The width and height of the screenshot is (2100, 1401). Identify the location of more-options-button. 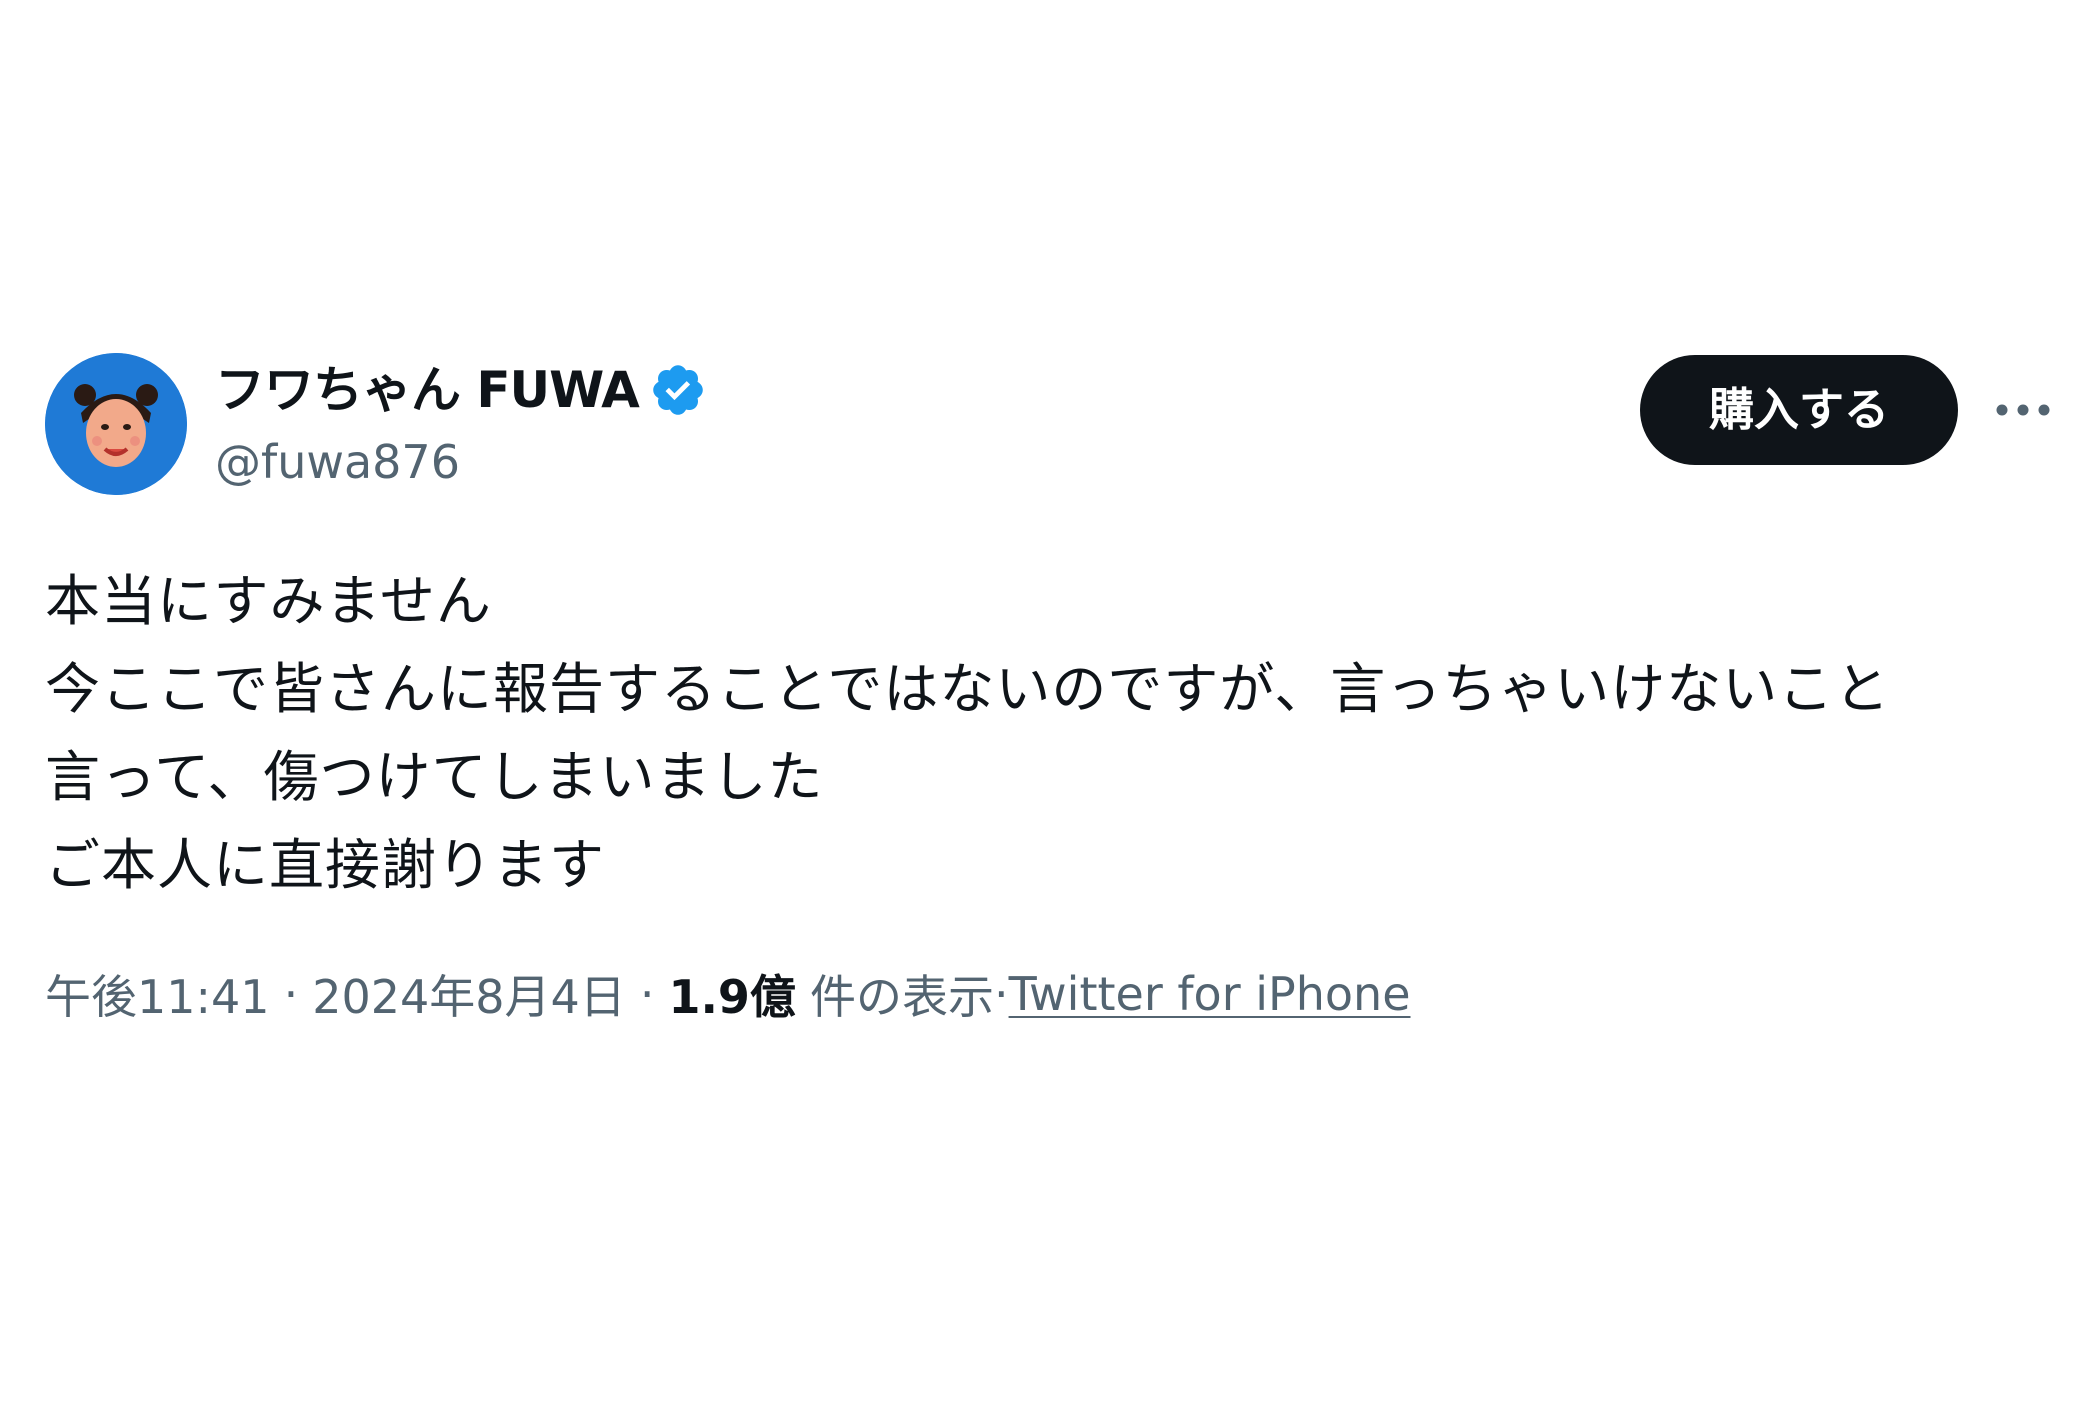
(2023, 410).